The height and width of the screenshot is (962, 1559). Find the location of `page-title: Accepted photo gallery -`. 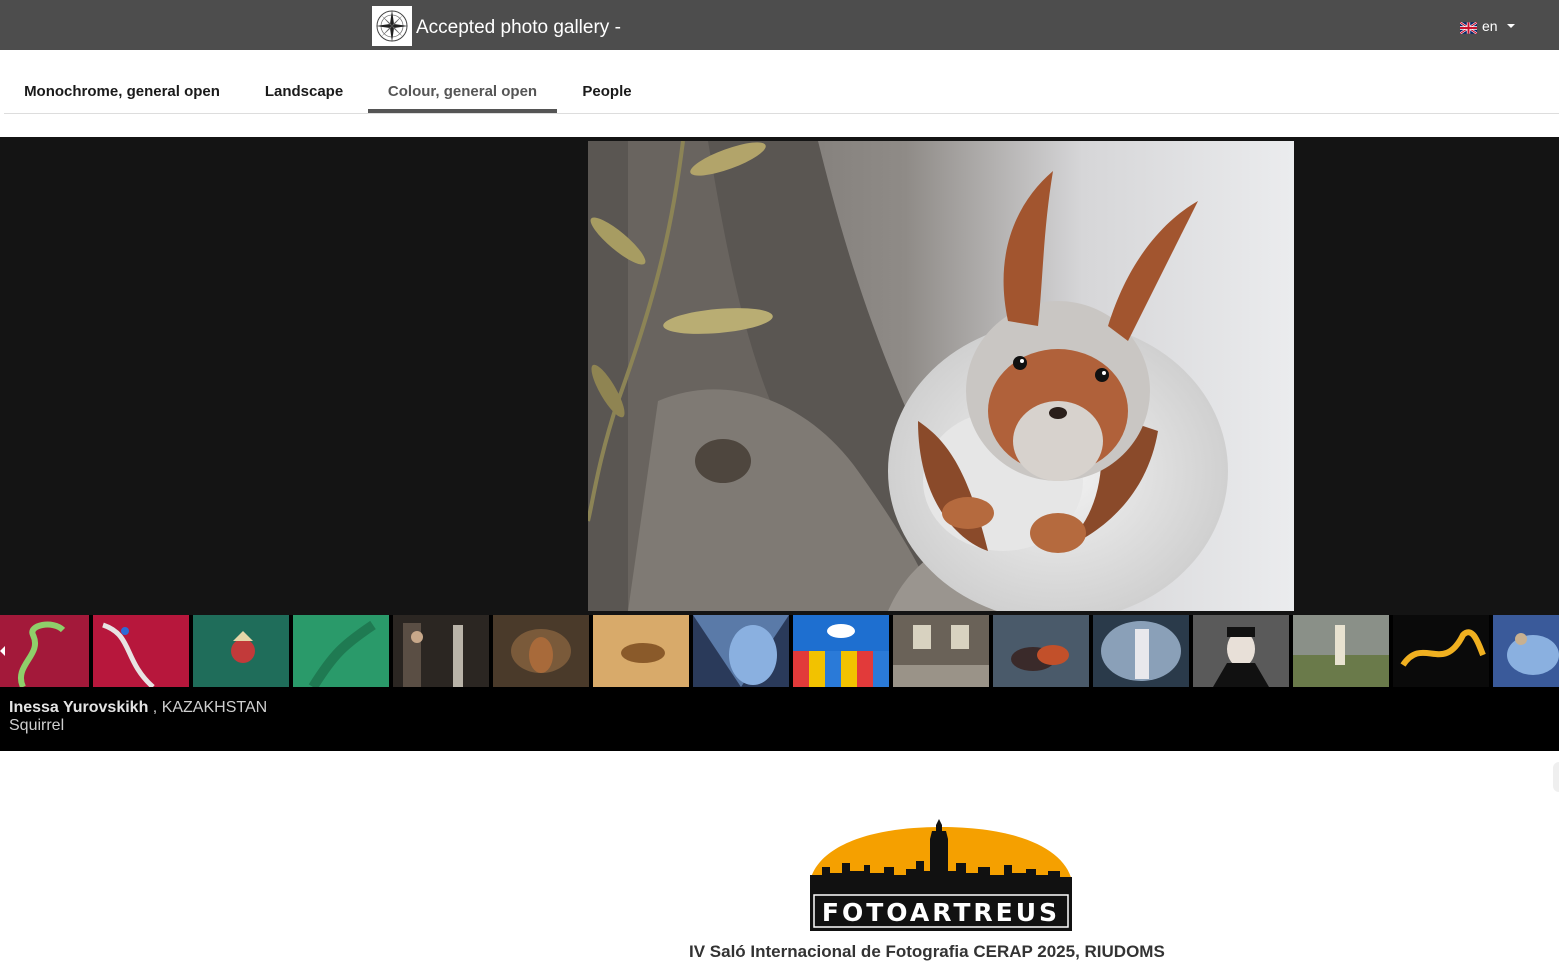

page-title: Accepted photo gallery - is located at coordinates (518, 28).